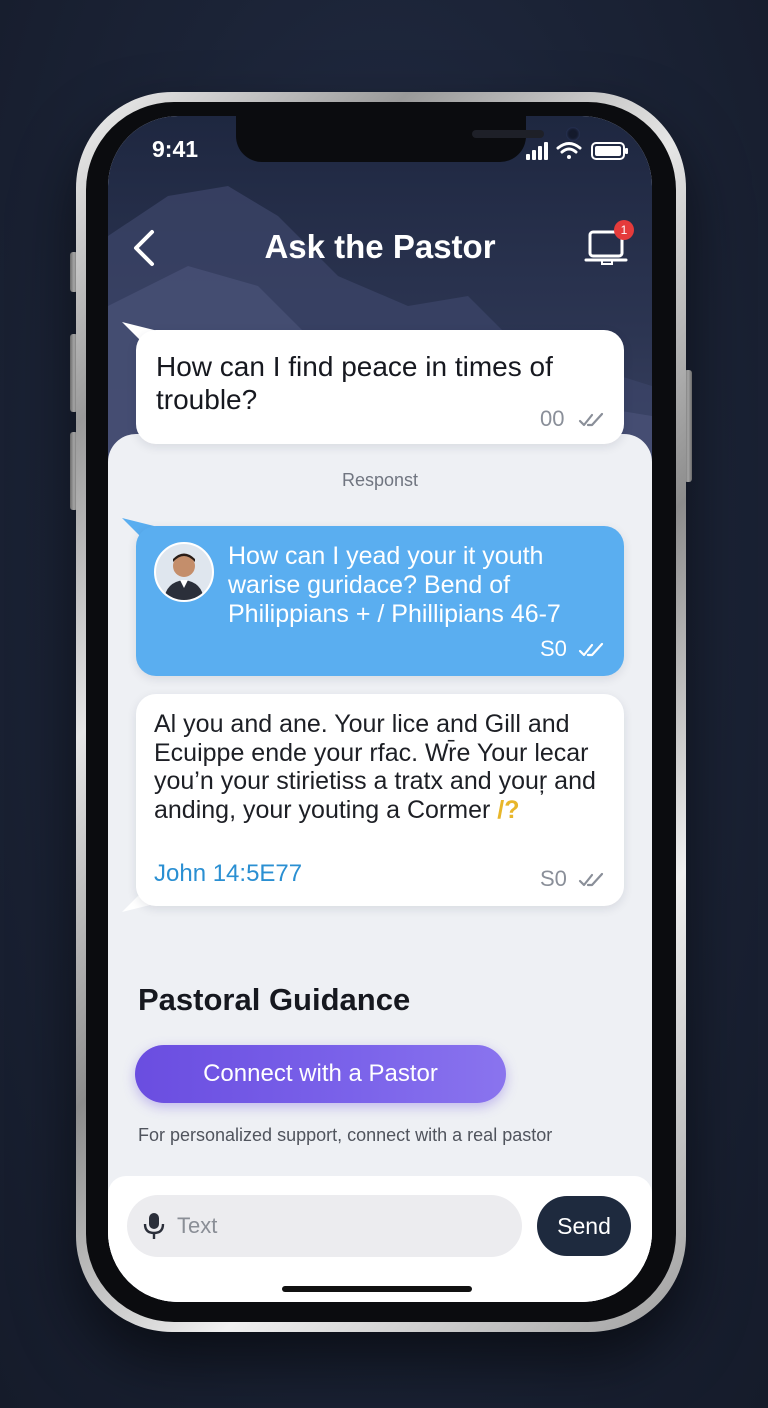 The image size is (768, 1408). What do you see at coordinates (184, 572) in the screenshot?
I see `pastor-avatar` at bounding box center [184, 572].